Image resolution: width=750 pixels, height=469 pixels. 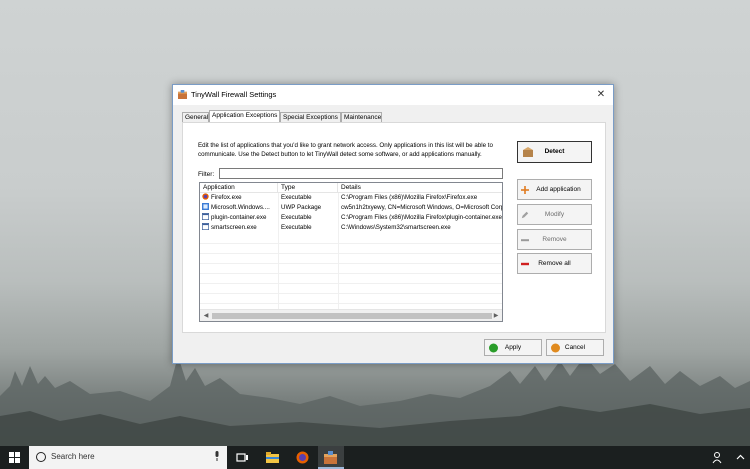 What do you see at coordinates (525, 263) in the screenshot?
I see `remove-all-icon` at bounding box center [525, 263].